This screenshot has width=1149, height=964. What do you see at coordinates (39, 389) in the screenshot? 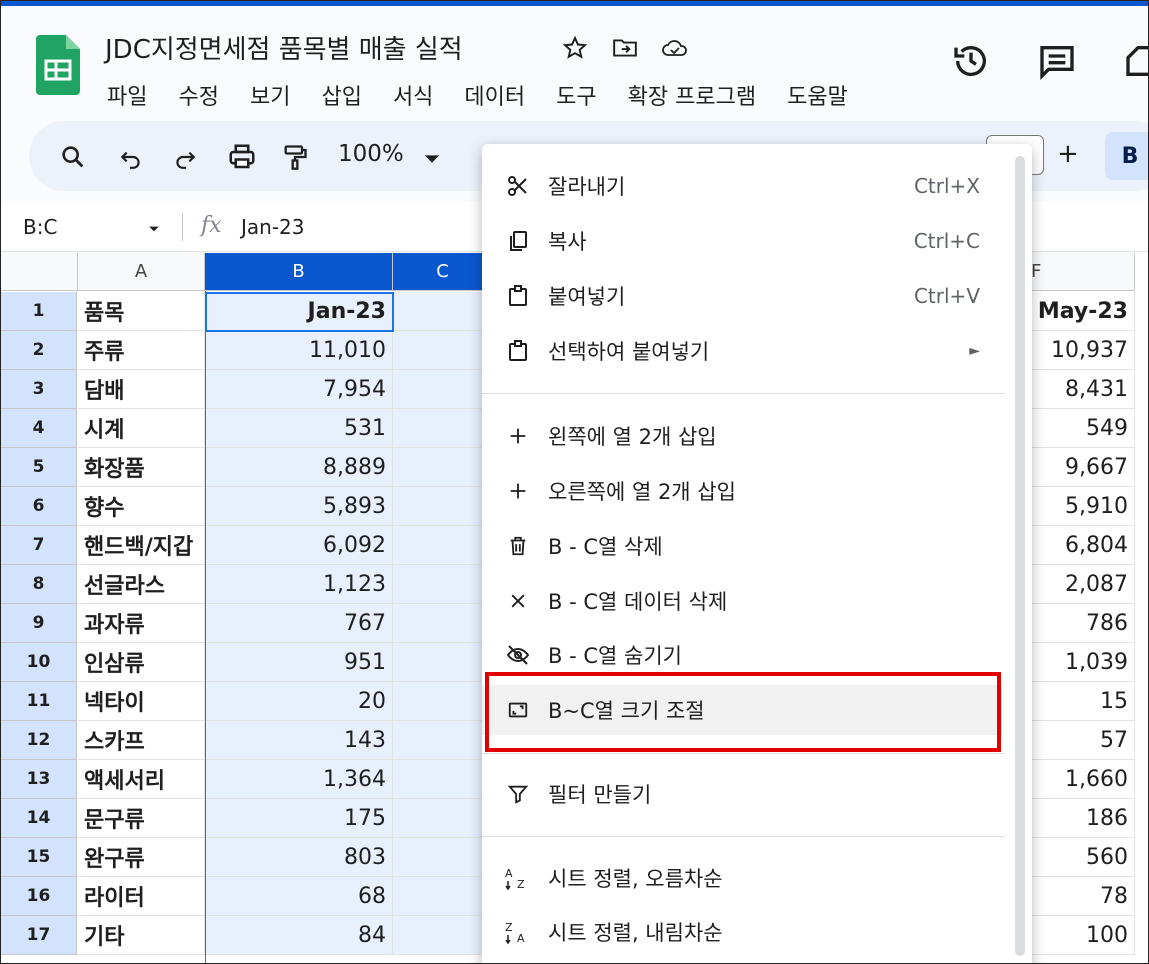
I see `row-header: 3` at bounding box center [39, 389].